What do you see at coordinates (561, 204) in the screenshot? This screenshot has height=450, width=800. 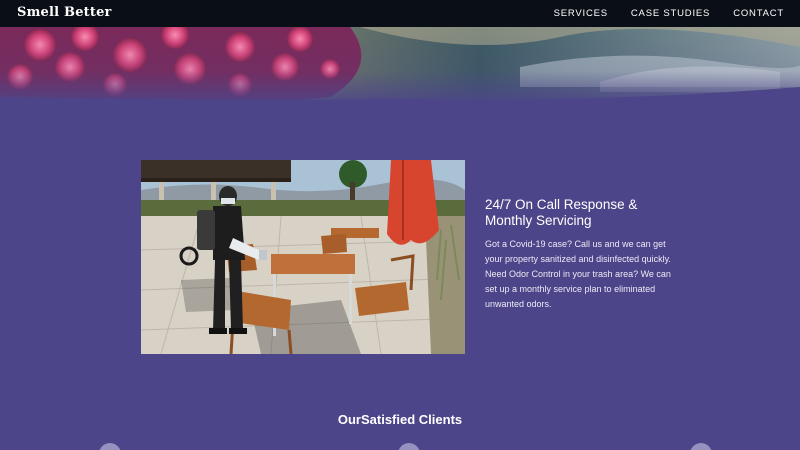 I see `feature-heading-line1: 24/7 On Call Response &` at bounding box center [561, 204].